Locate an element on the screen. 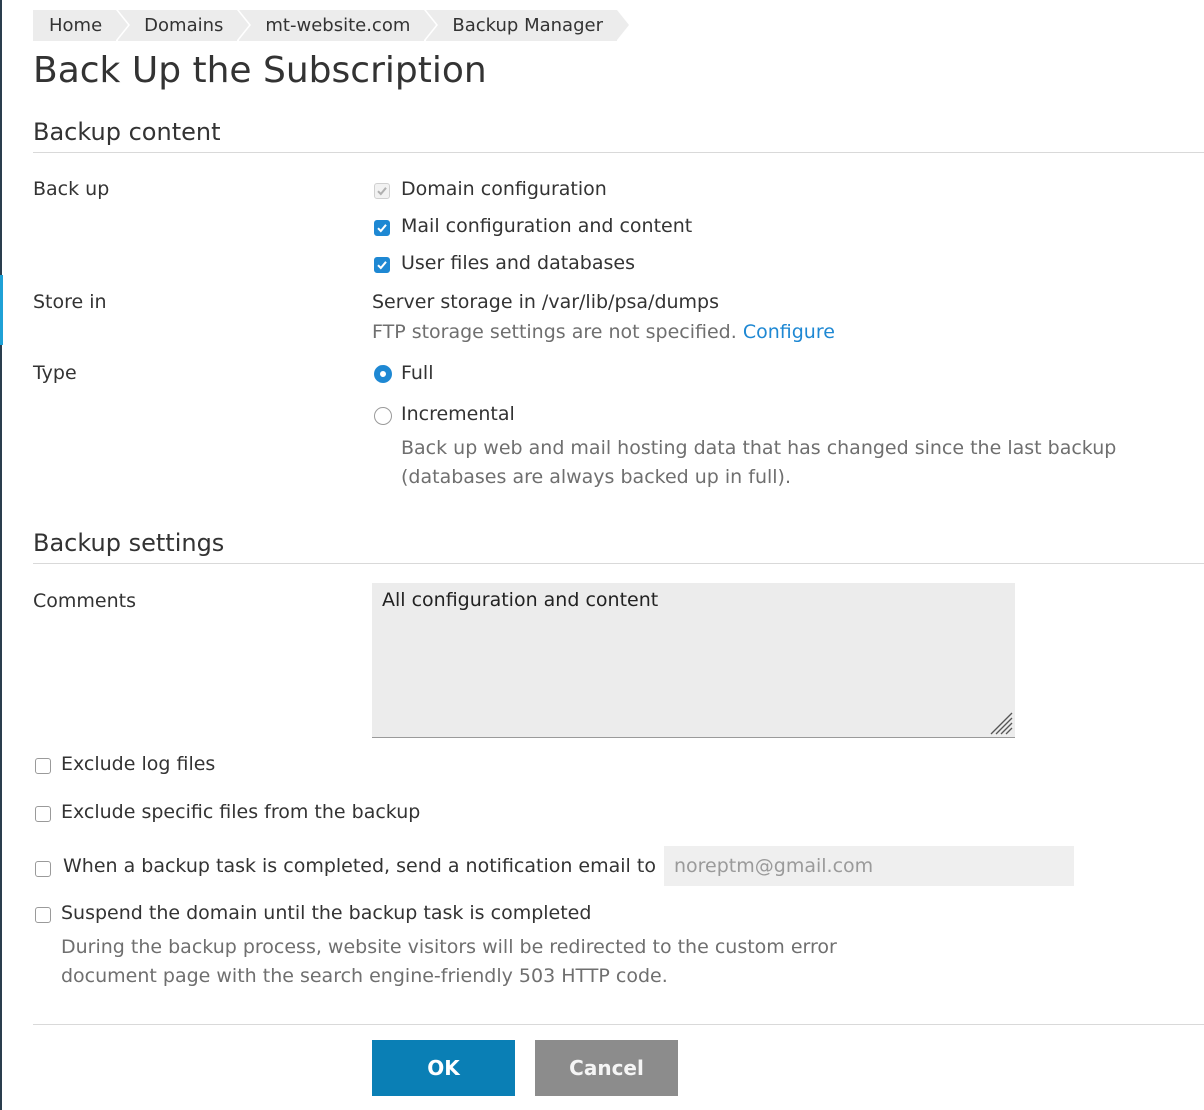  type-full-label: Full is located at coordinates (417, 373).